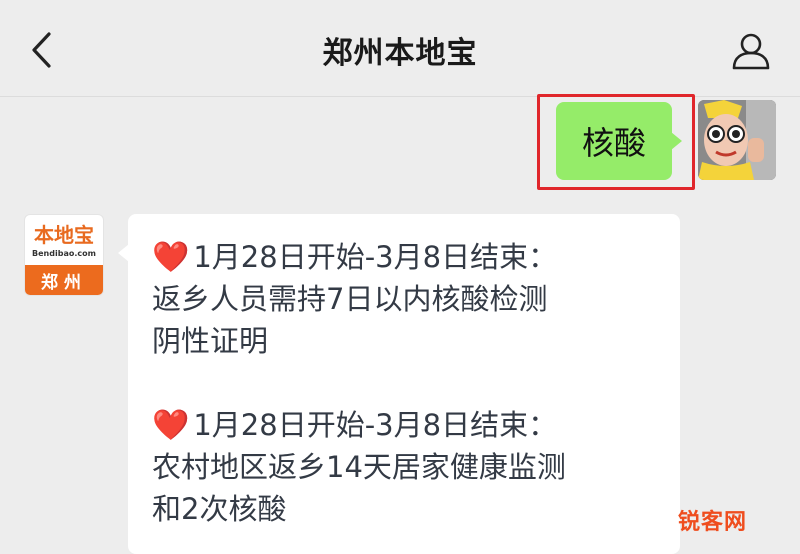 The image size is (800, 554). I want to click on logo-city: 郑州, so click(64, 280).